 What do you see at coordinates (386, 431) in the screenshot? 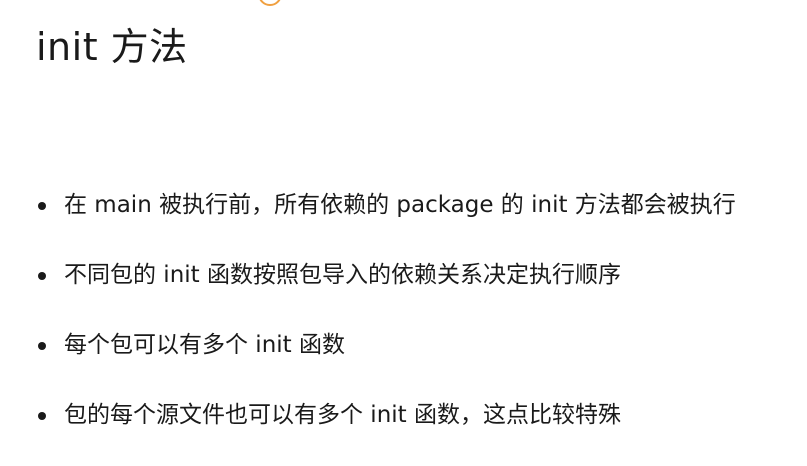
I see `bullet-item: 包的每个源文件也可以有多个 init 函数，这点比较特殊` at bounding box center [386, 431].